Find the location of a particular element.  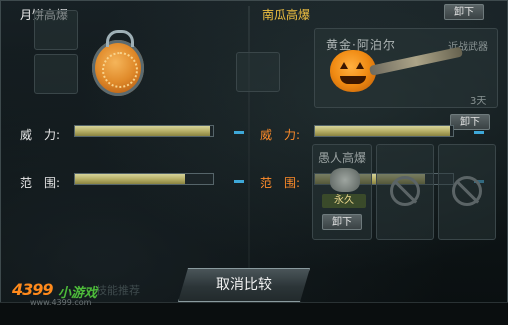

mooncake-grenade-icon is located at coordinates (118, 63).